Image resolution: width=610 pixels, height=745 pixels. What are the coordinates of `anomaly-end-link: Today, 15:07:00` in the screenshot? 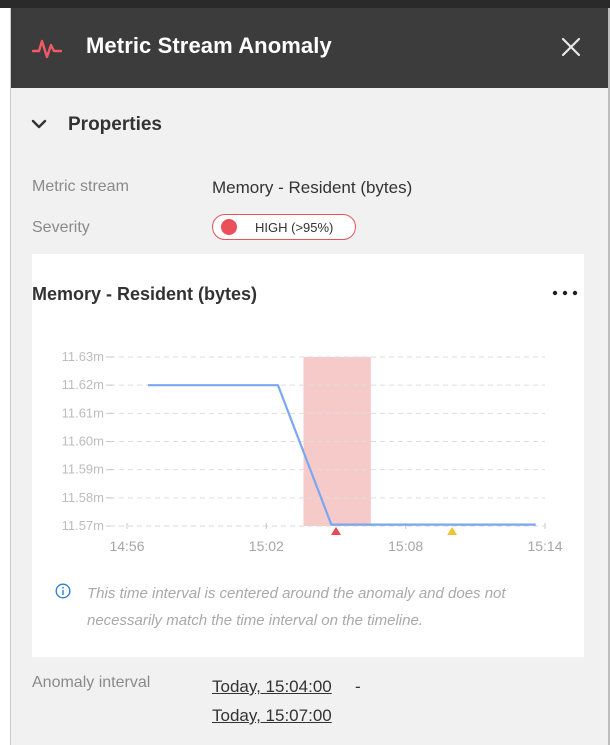 It's located at (272, 716).